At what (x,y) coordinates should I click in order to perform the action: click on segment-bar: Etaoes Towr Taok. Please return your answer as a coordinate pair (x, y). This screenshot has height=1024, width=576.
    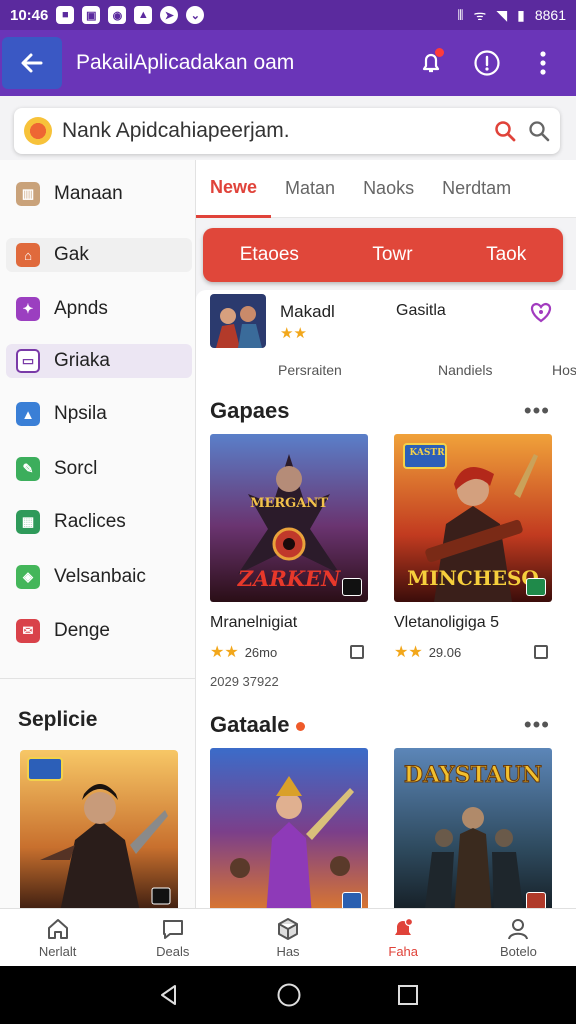
    Looking at the image, I should click on (383, 255).